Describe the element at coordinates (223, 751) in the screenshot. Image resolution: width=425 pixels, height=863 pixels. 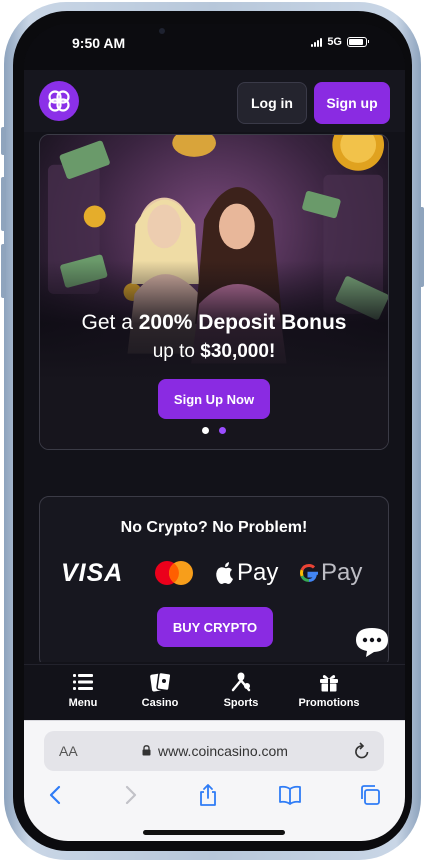
I see `url-text: www.coincasino.com` at that location.